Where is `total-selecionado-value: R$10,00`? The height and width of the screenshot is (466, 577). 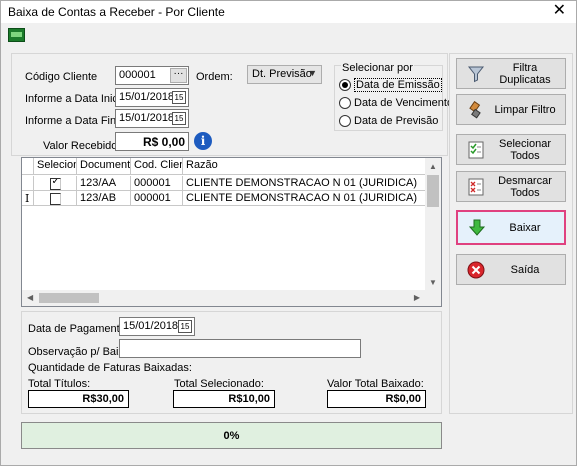
total-selecionado-value: R$10,00 is located at coordinates (224, 399).